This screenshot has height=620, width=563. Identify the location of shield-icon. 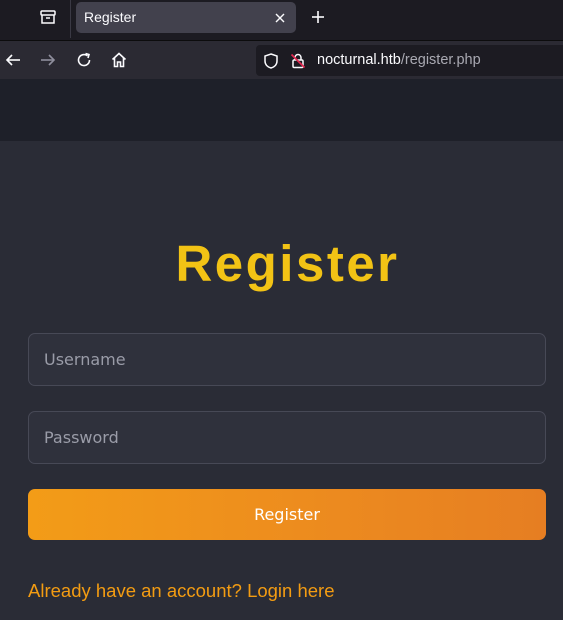
(271, 61).